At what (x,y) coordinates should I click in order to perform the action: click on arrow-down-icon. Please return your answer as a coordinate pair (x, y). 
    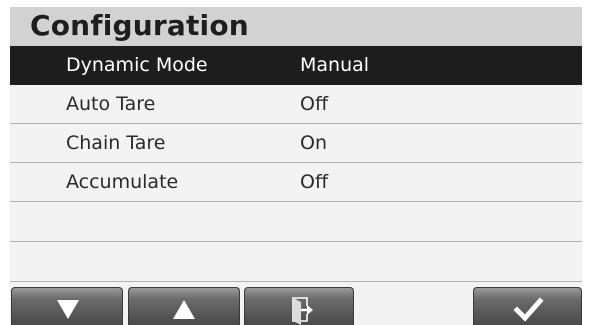
    Looking at the image, I should click on (67, 306).